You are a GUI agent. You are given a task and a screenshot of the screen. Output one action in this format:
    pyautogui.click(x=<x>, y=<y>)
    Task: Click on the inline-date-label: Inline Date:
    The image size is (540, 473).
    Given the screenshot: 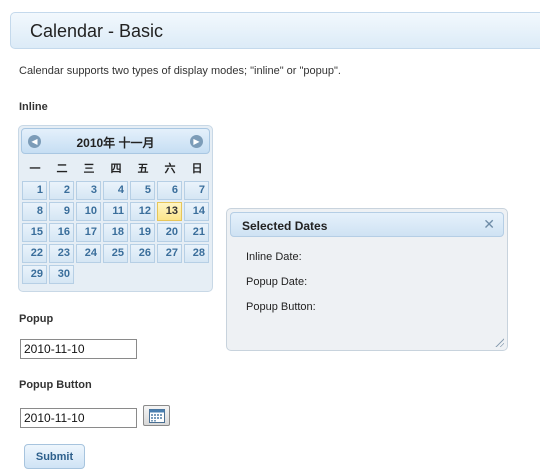 What is the action you would take?
    pyautogui.click(x=274, y=257)
    